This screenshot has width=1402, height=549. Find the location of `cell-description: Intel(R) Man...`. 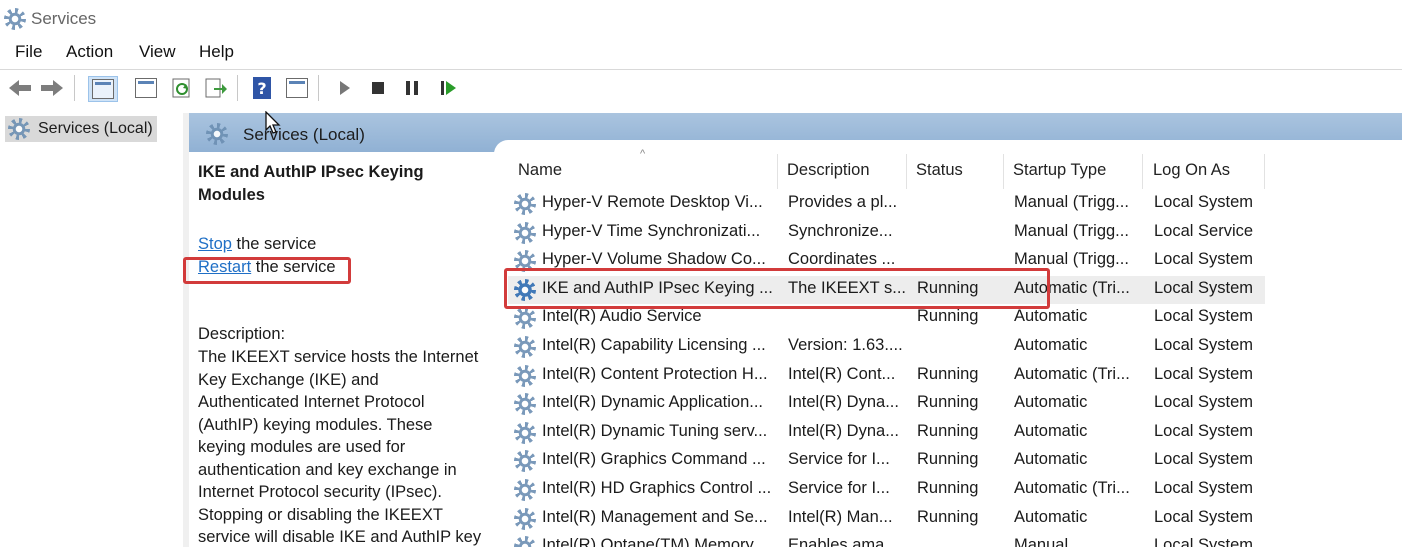

cell-description: Intel(R) Man... is located at coordinates (840, 516).